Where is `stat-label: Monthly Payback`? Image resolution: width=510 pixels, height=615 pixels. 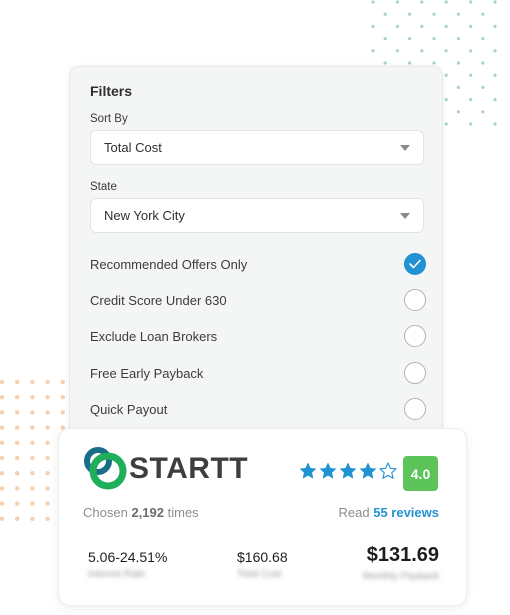
stat-label: Monthly Payback is located at coordinates (400, 576).